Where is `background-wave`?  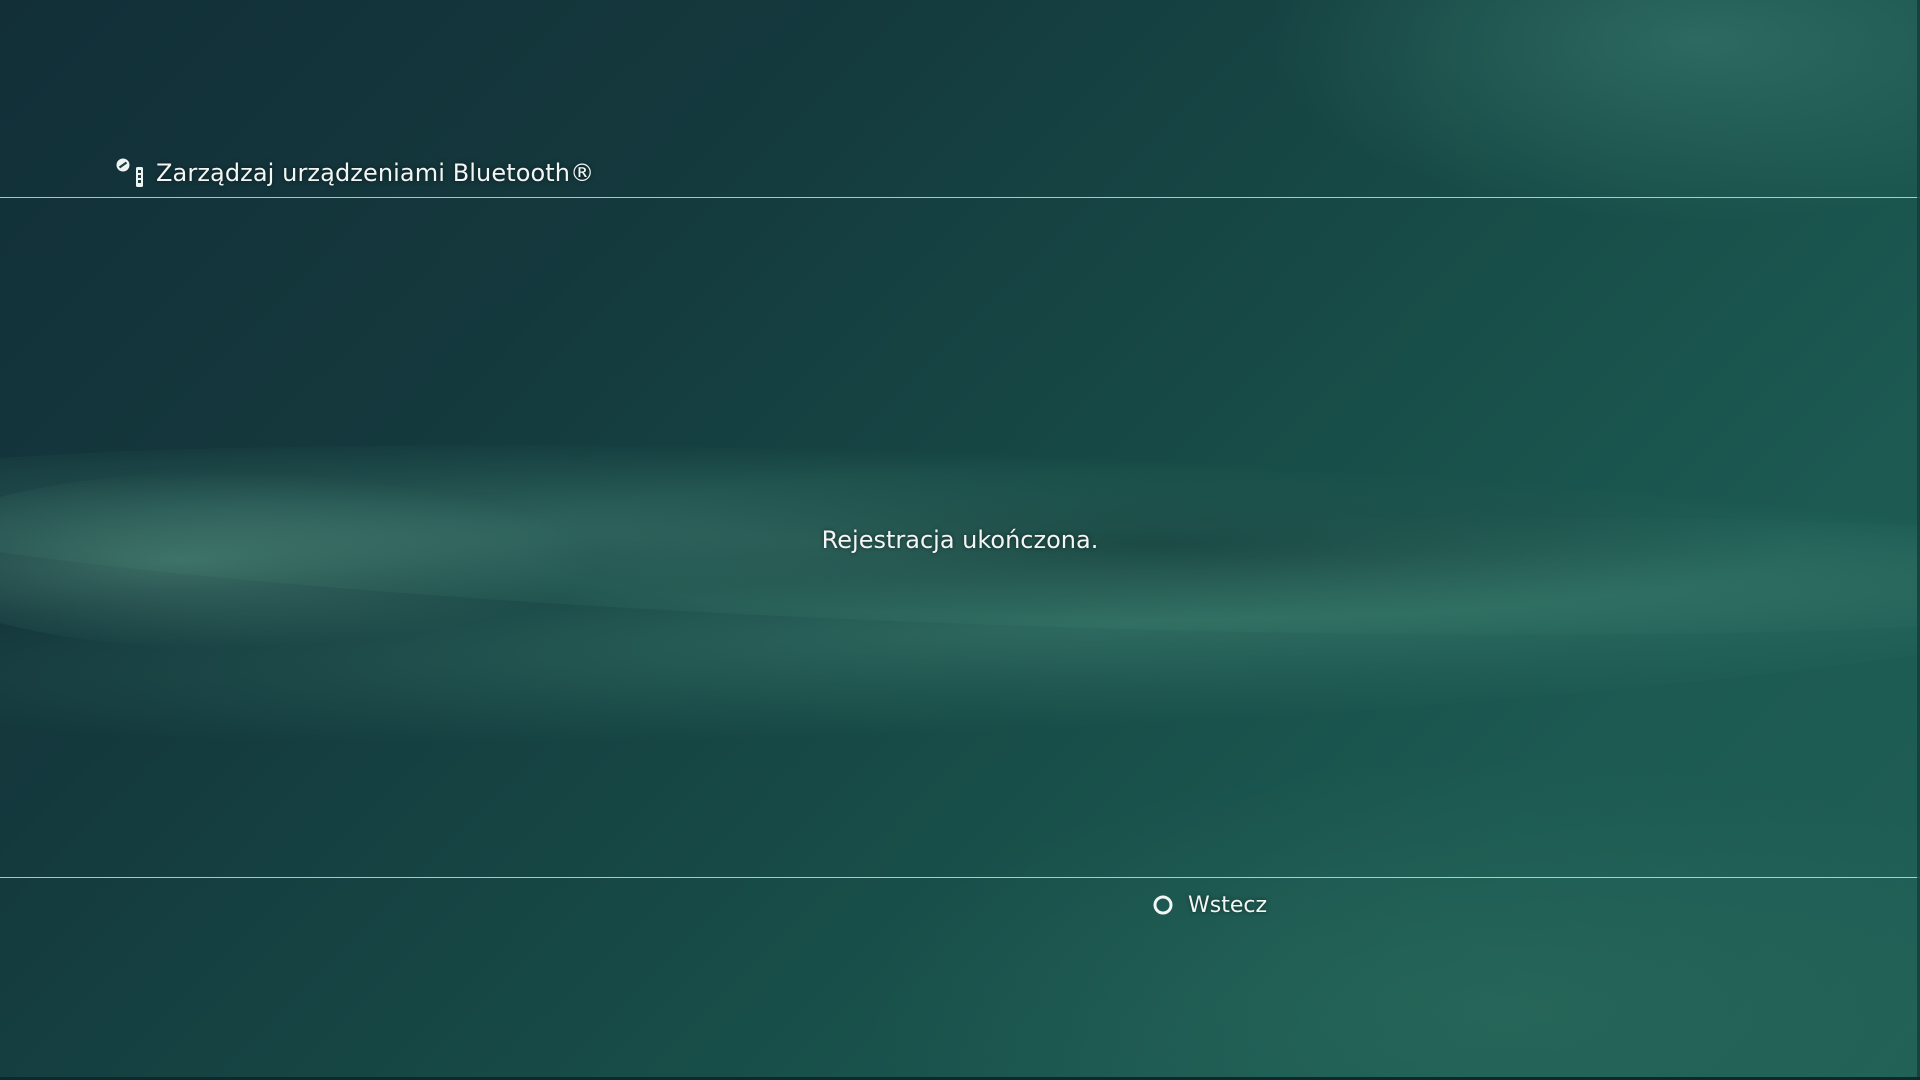
background-wave is located at coordinates (300, 560).